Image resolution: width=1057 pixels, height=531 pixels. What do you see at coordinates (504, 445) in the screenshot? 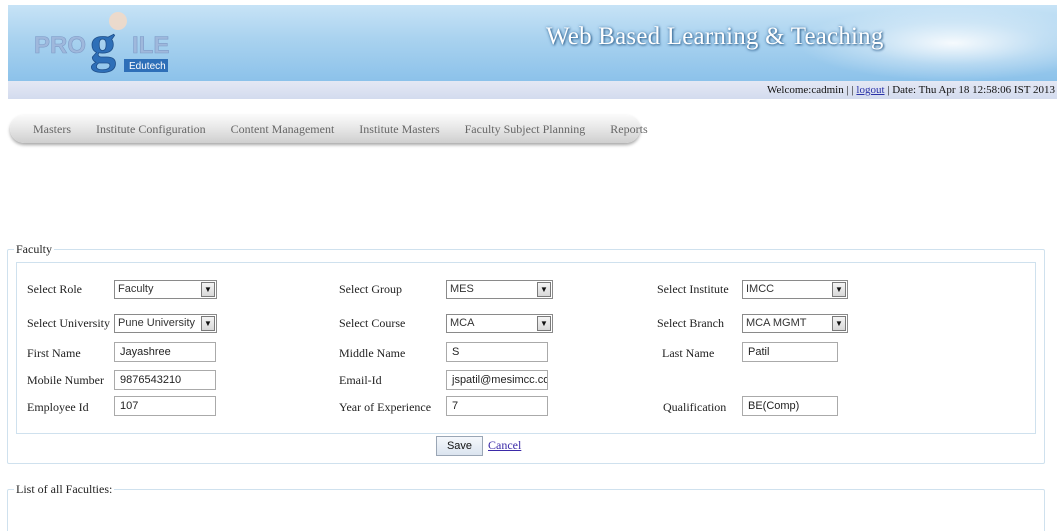
I see `cancel-link: Cancel` at bounding box center [504, 445].